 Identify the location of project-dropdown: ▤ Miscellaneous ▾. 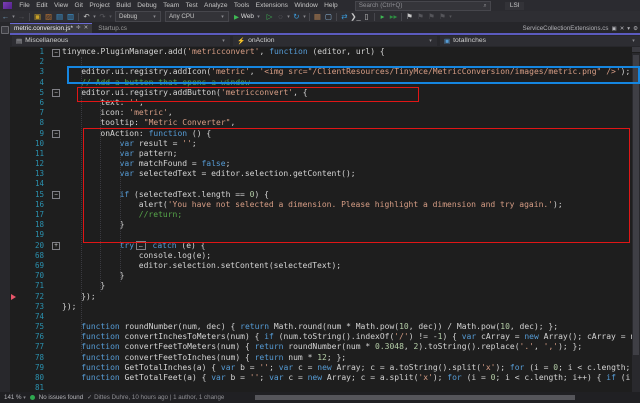
(121, 40).